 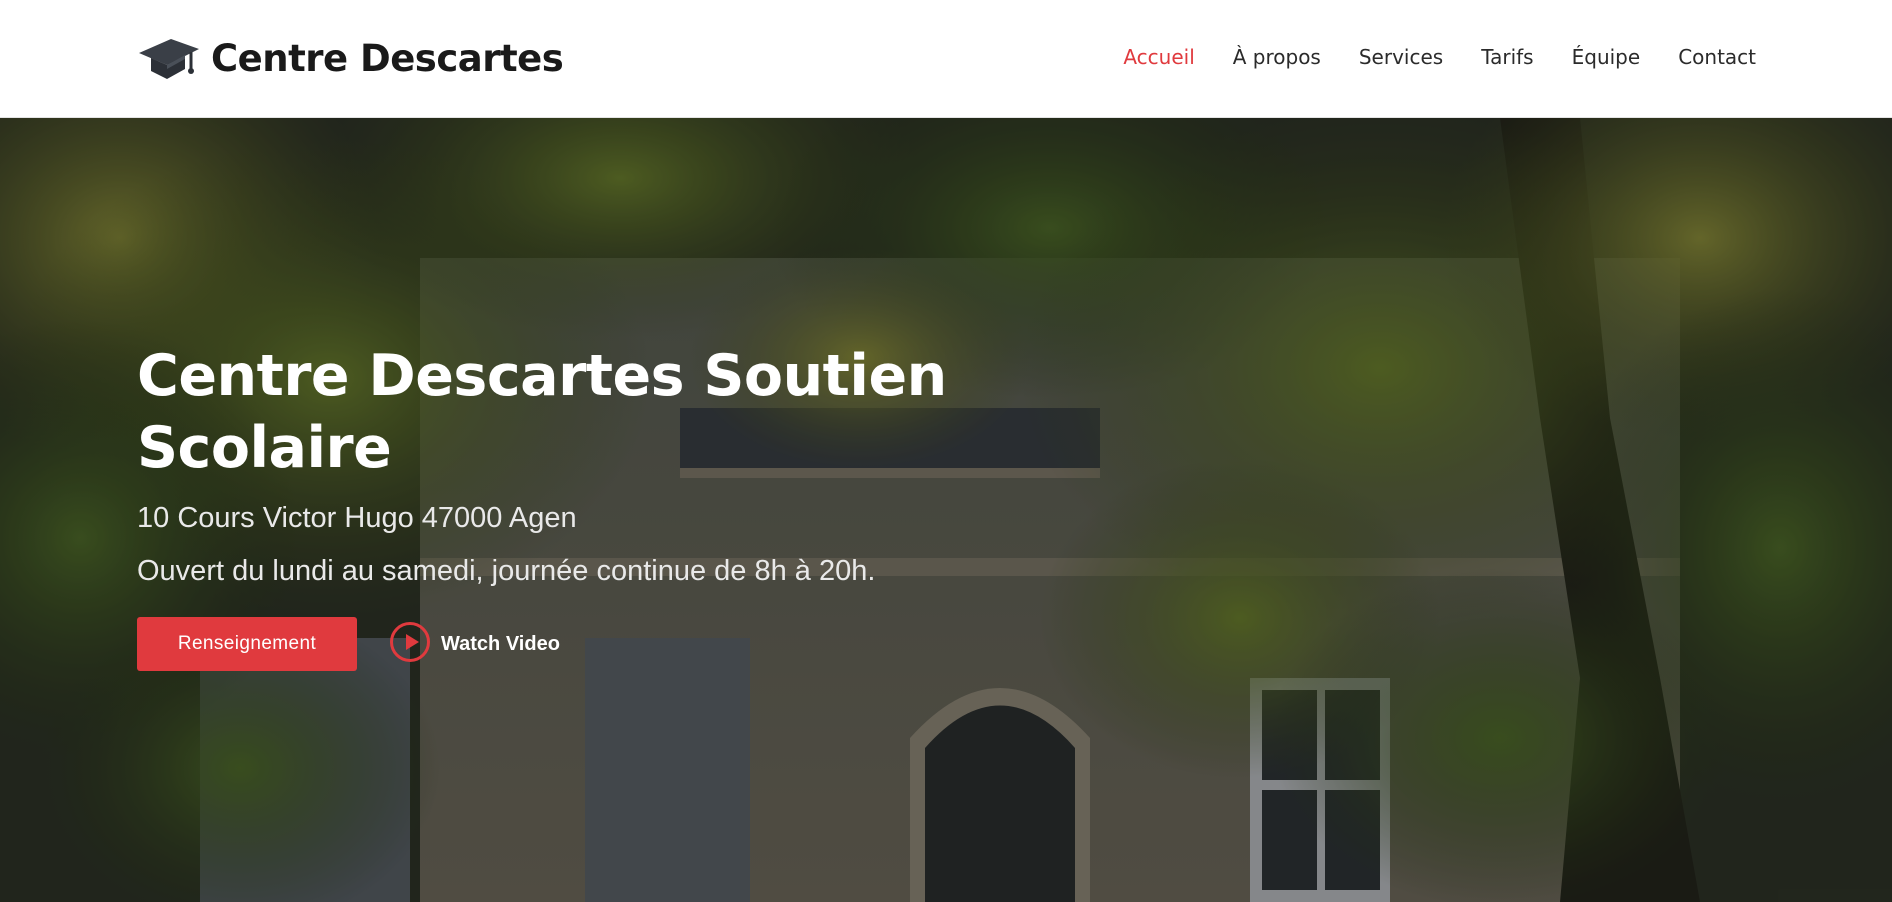 I want to click on hero-title: Centre Descartes Soutien Scolaire, so click(x=542, y=412).